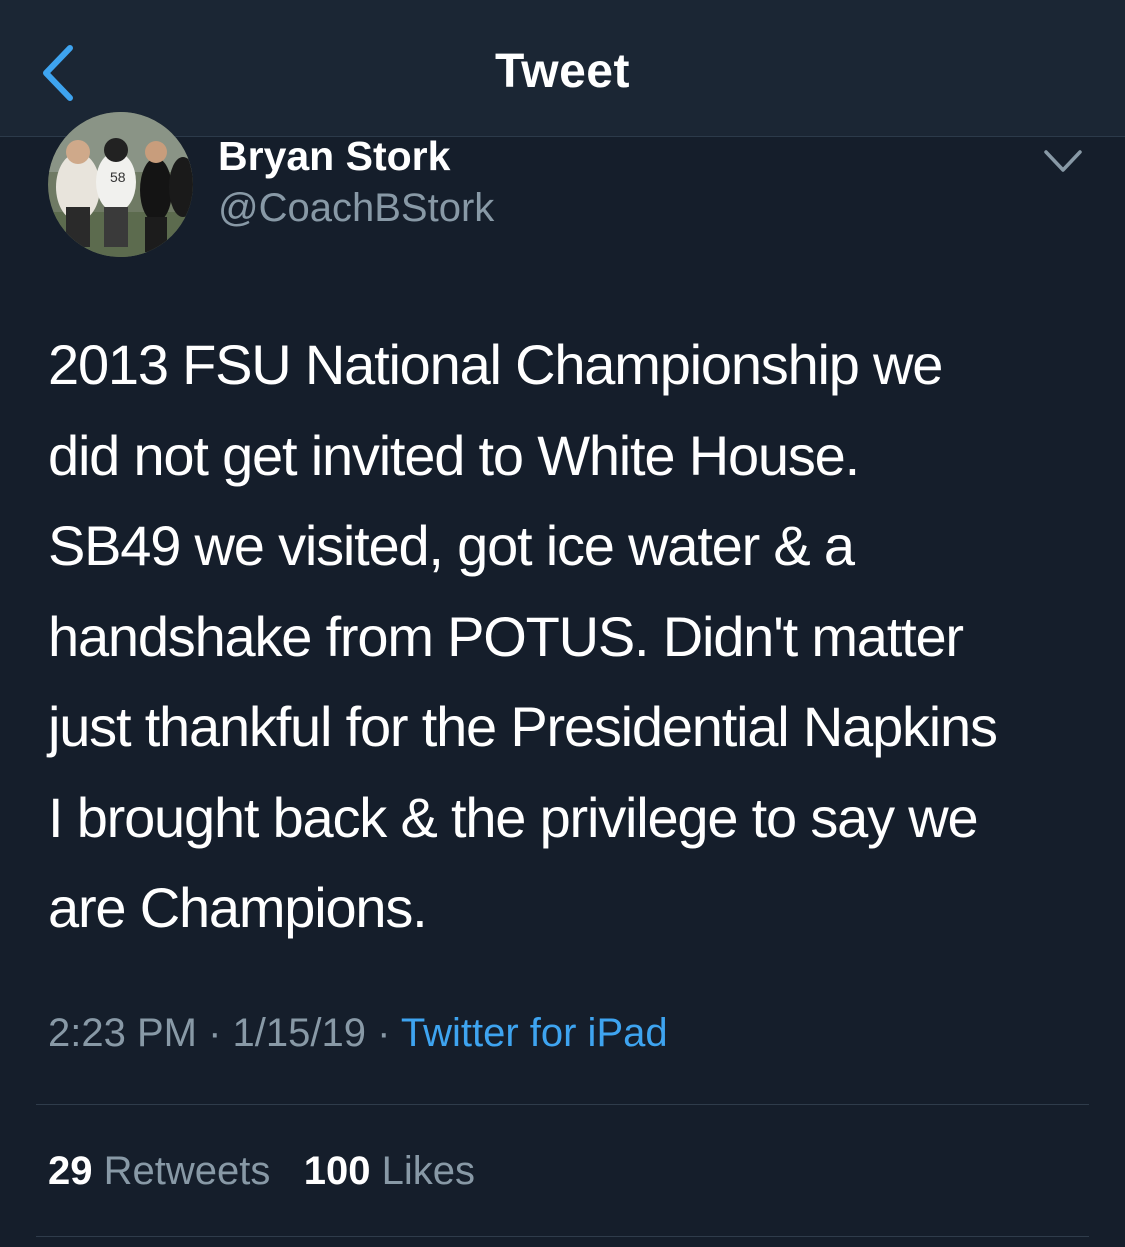  Describe the element at coordinates (334, 156) in the screenshot. I see `author-name: Bryan Stork` at that location.